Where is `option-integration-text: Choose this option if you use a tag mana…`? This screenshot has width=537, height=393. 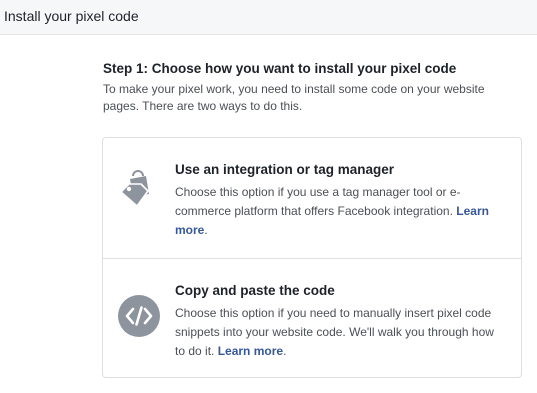 option-integration-text: Choose this option if you use a tag mana… is located at coordinates (318, 201).